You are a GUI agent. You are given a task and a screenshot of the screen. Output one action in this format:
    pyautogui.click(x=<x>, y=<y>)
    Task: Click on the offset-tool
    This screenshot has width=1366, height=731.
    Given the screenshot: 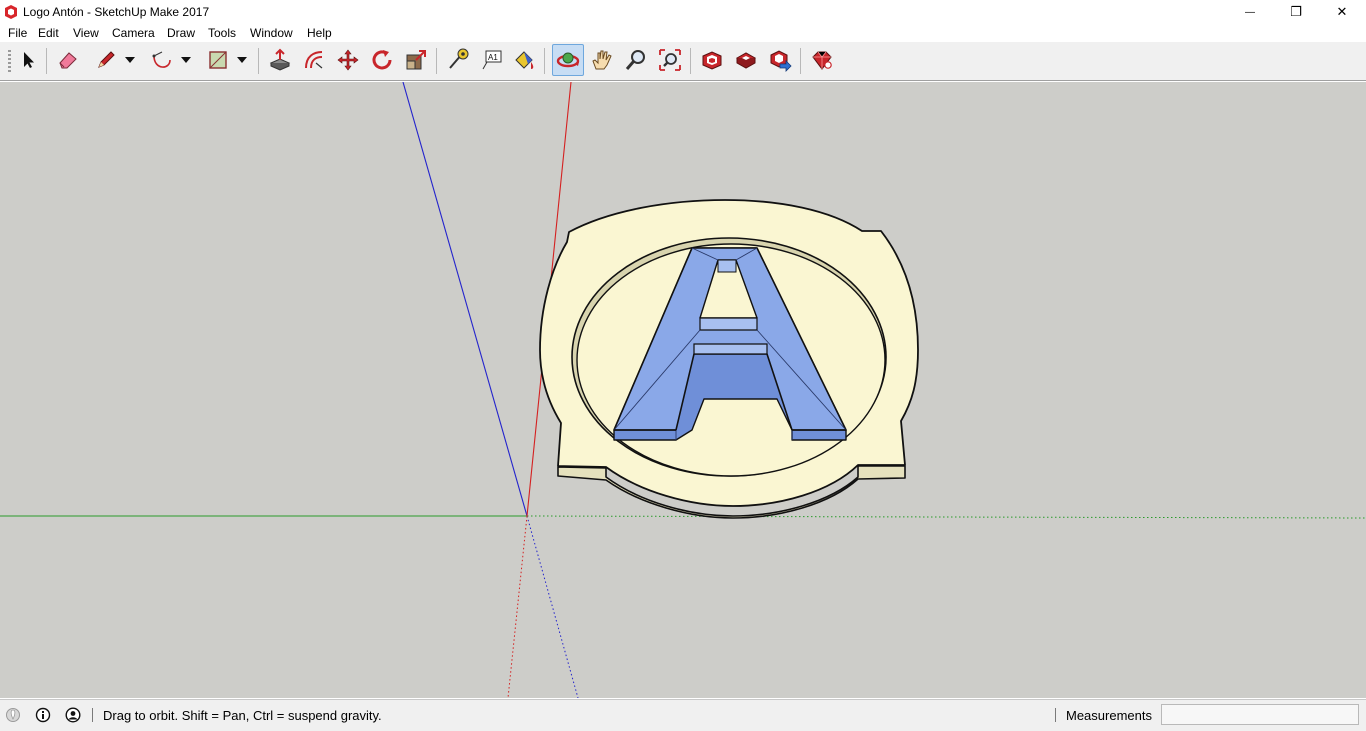 What is the action you would take?
    pyautogui.click(x=314, y=60)
    